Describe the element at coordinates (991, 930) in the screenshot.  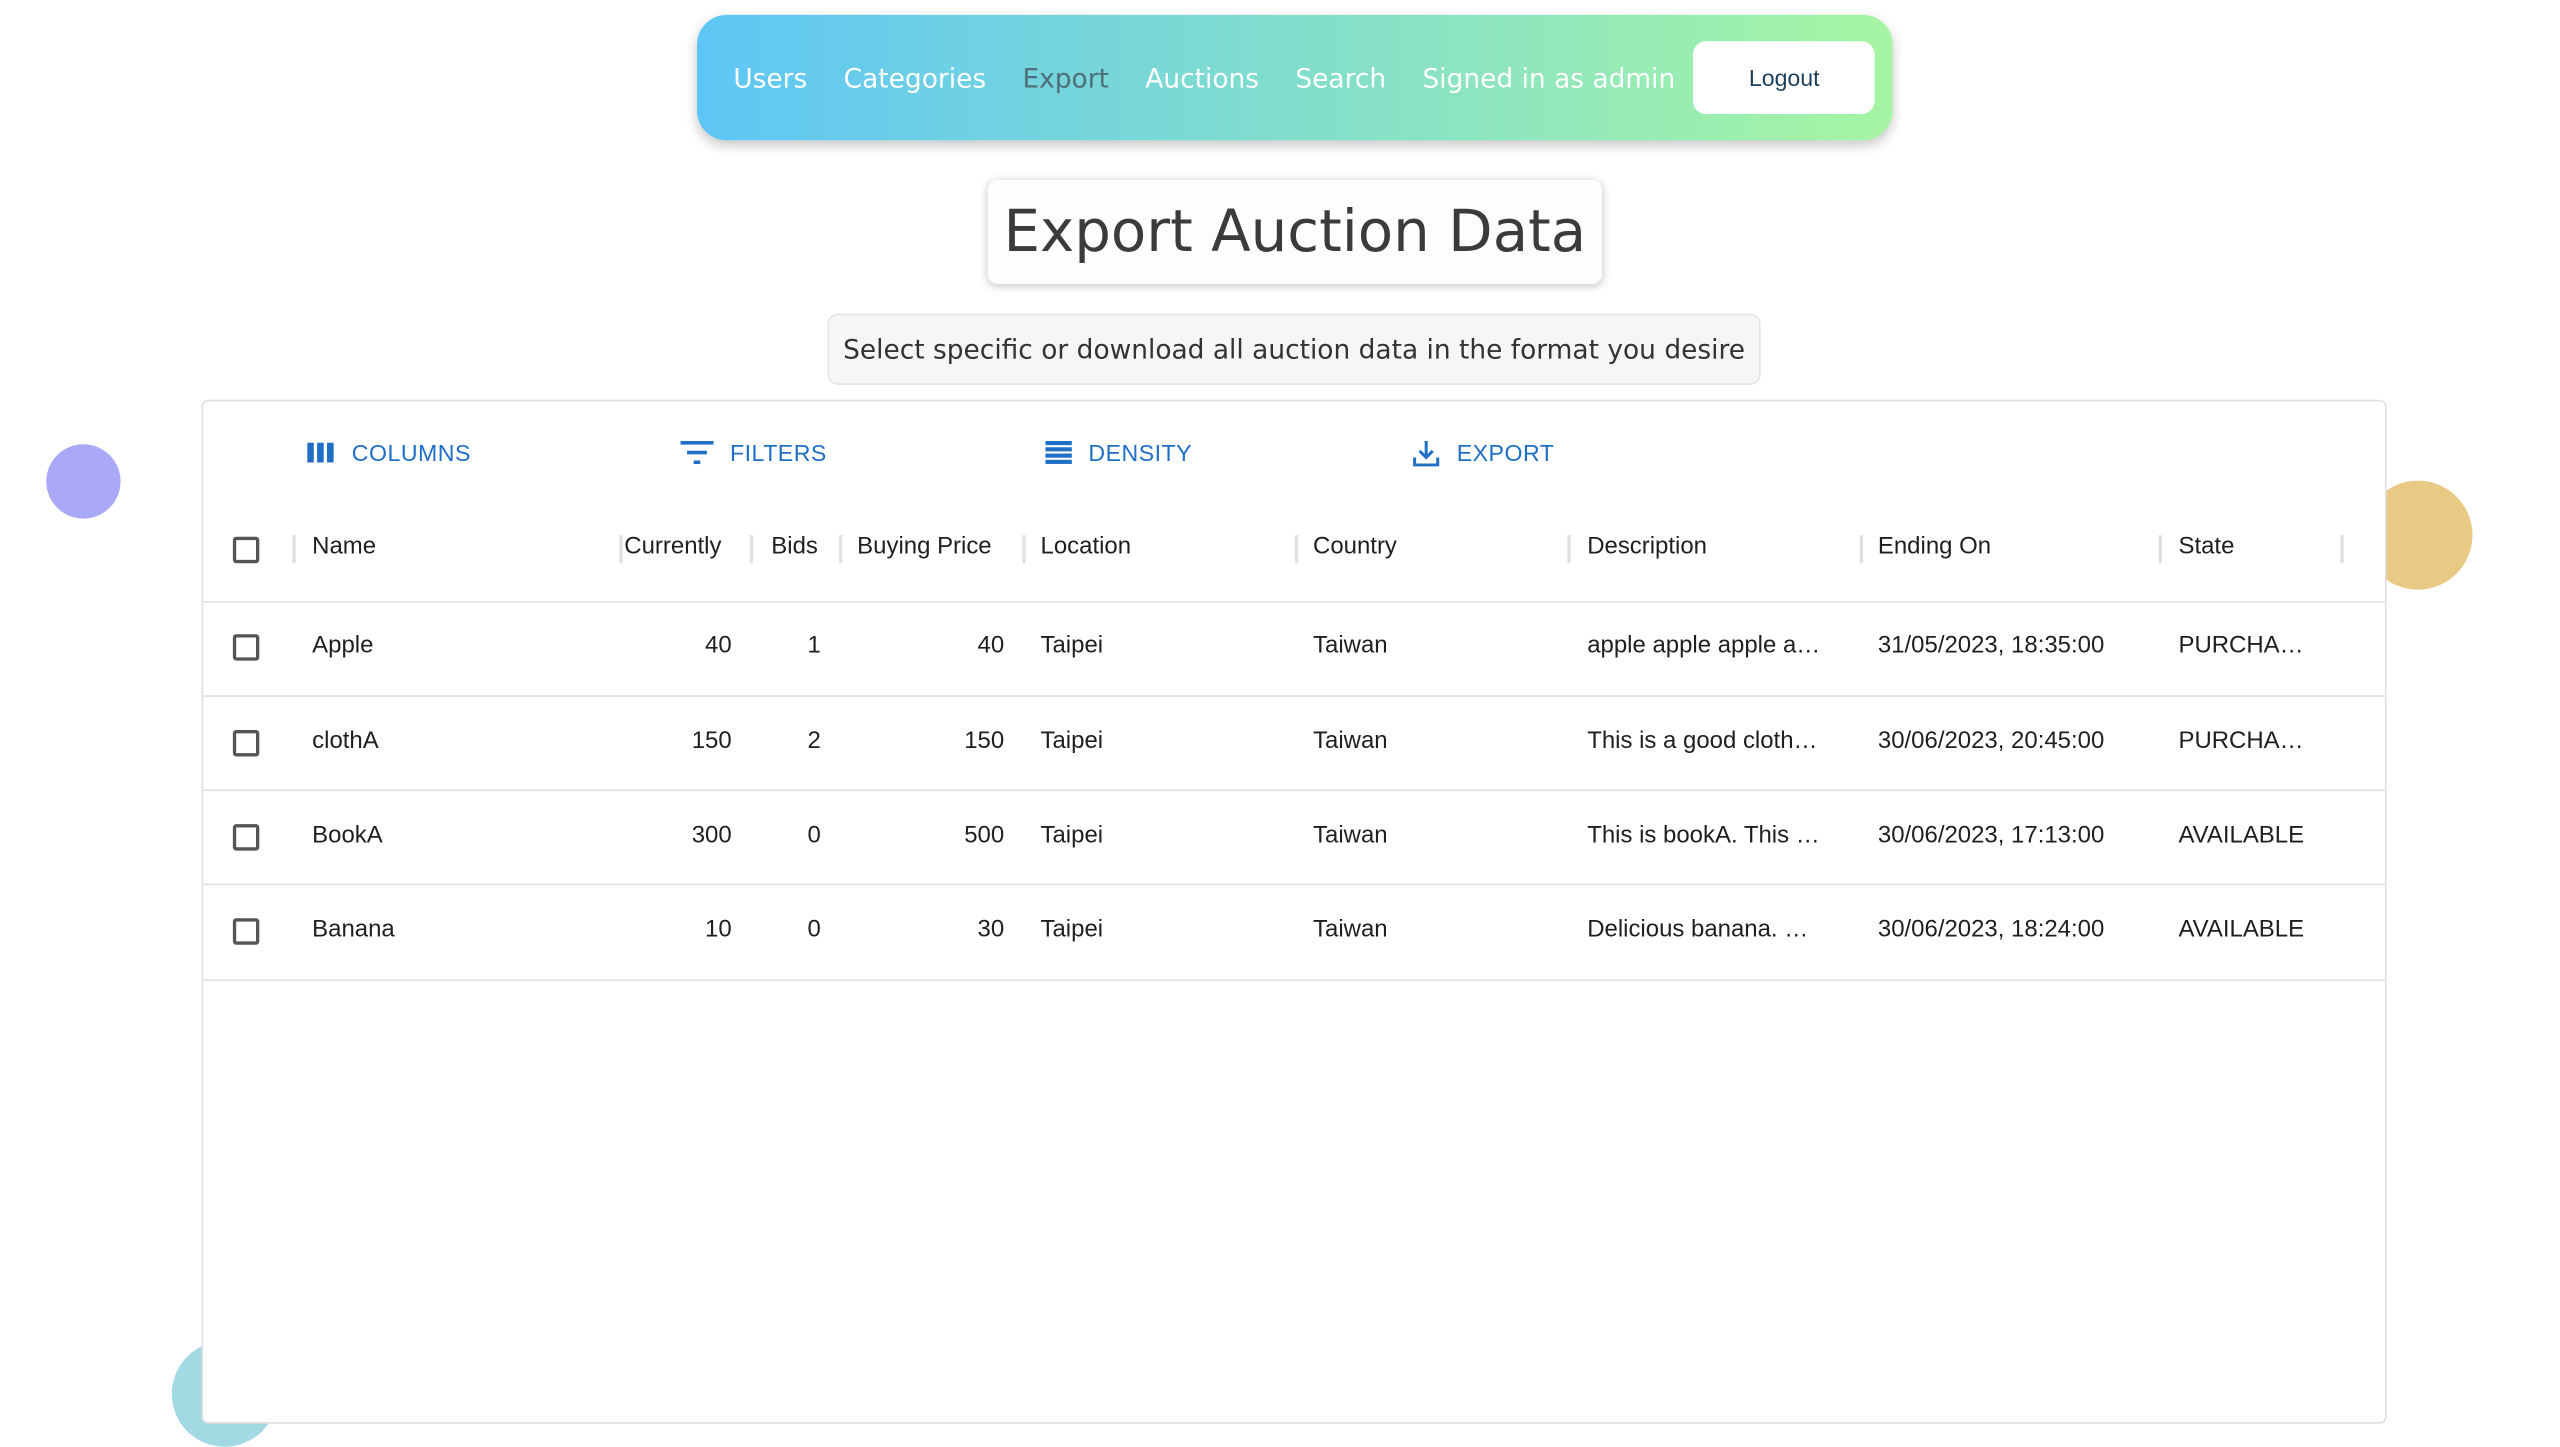
I see `cell-buying-price: 30` at that location.